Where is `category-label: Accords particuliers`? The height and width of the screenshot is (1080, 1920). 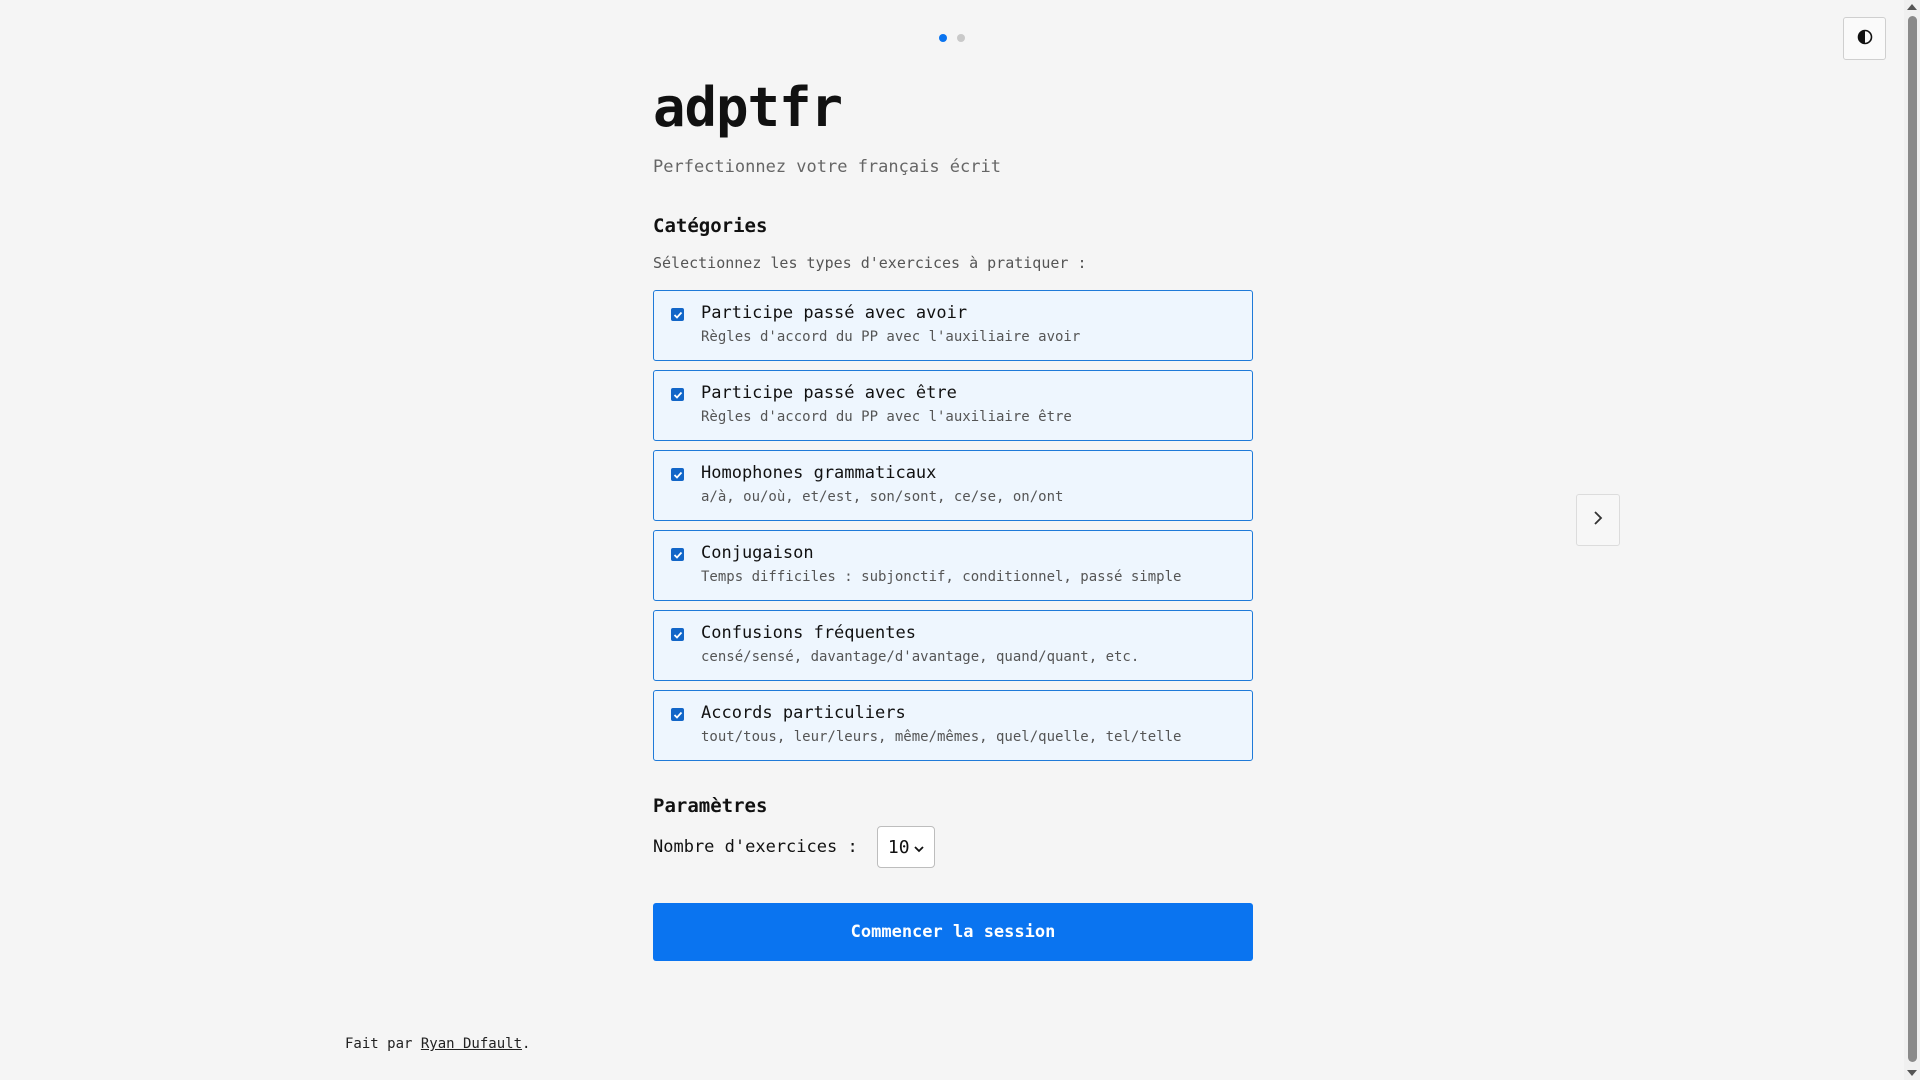 category-label: Accords particuliers is located at coordinates (803, 713).